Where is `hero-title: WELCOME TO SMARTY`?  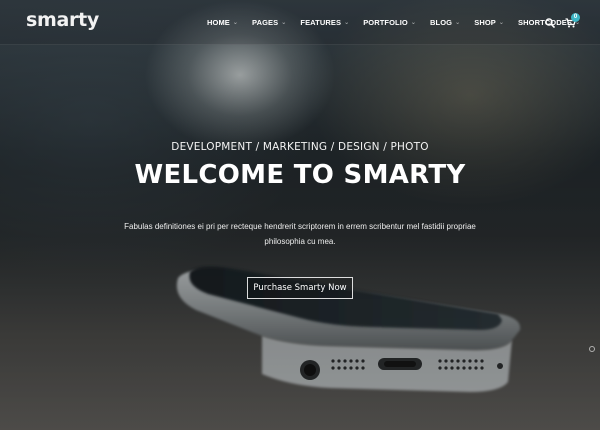 hero-title: WELCOME TO SMARTY is located at coordinates (300, 175).